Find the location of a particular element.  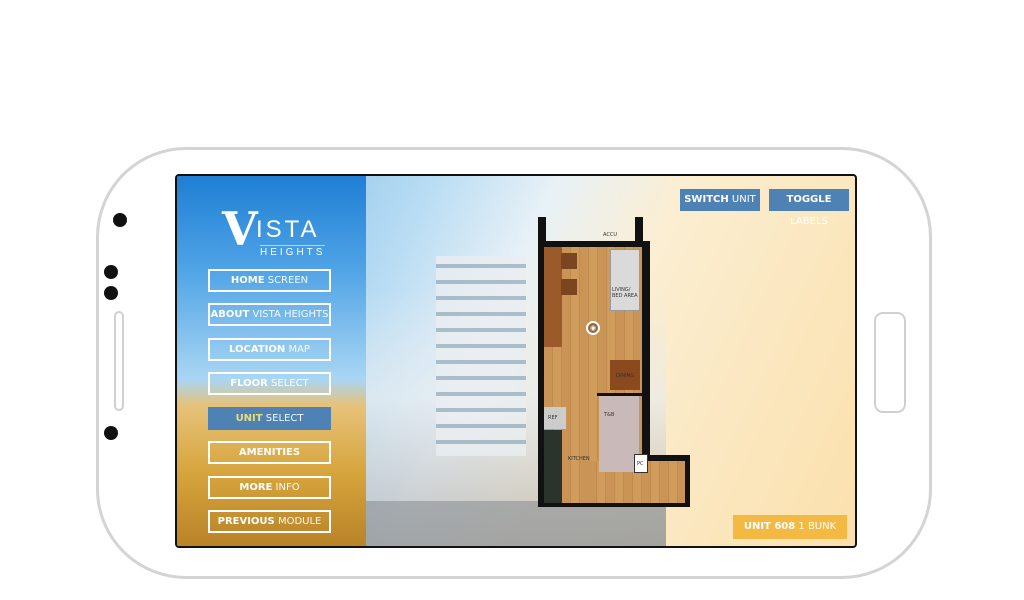

label-living: LIVING/ BED AREA is located at coordinates (625, 293).